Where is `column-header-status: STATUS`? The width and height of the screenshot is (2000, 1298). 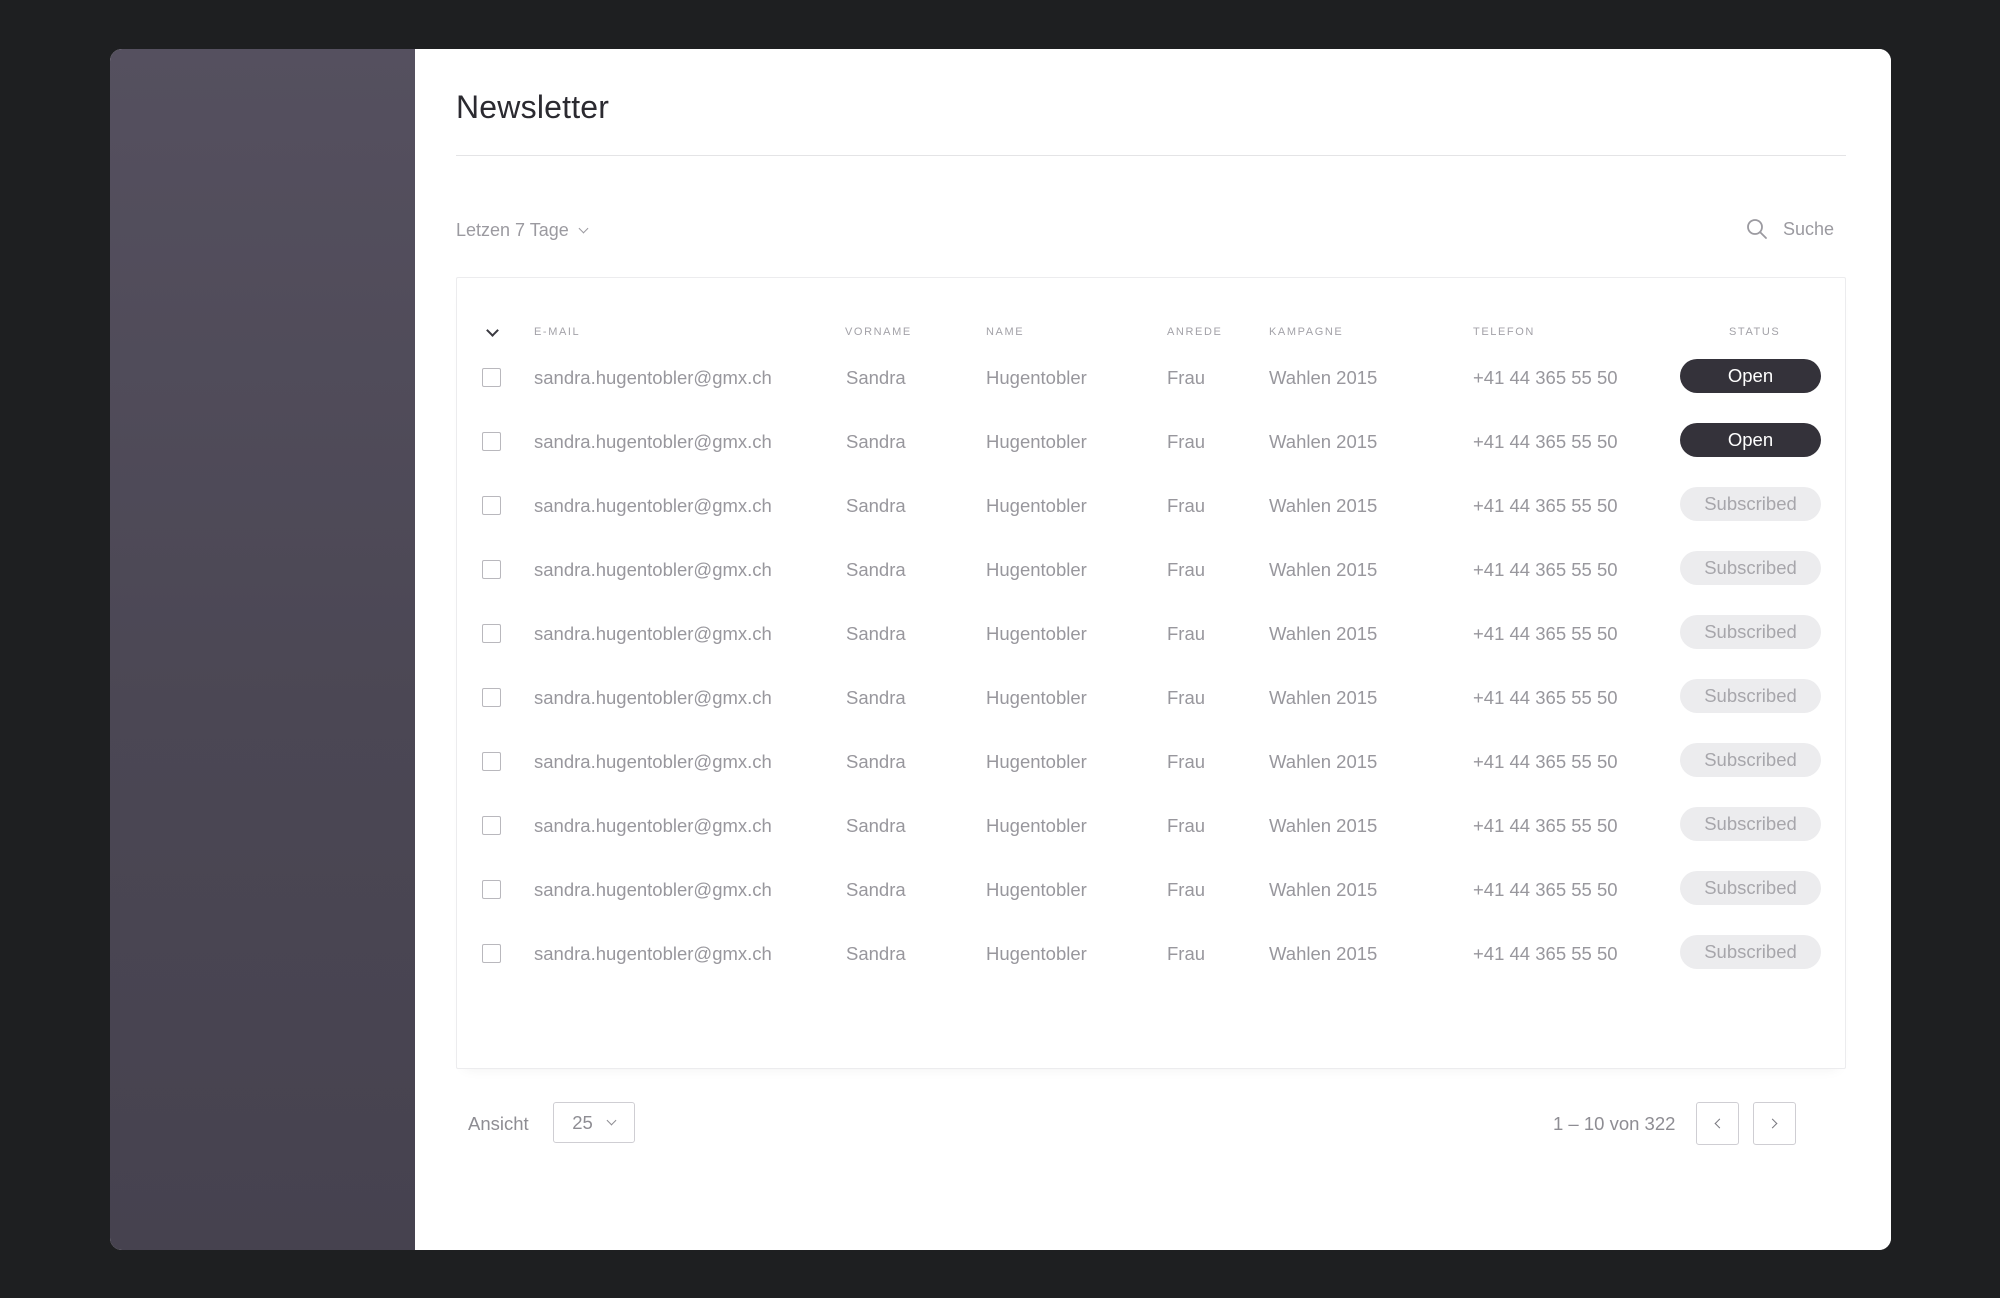 column-header-status: STATUS is located at coordinates (1754, 332).